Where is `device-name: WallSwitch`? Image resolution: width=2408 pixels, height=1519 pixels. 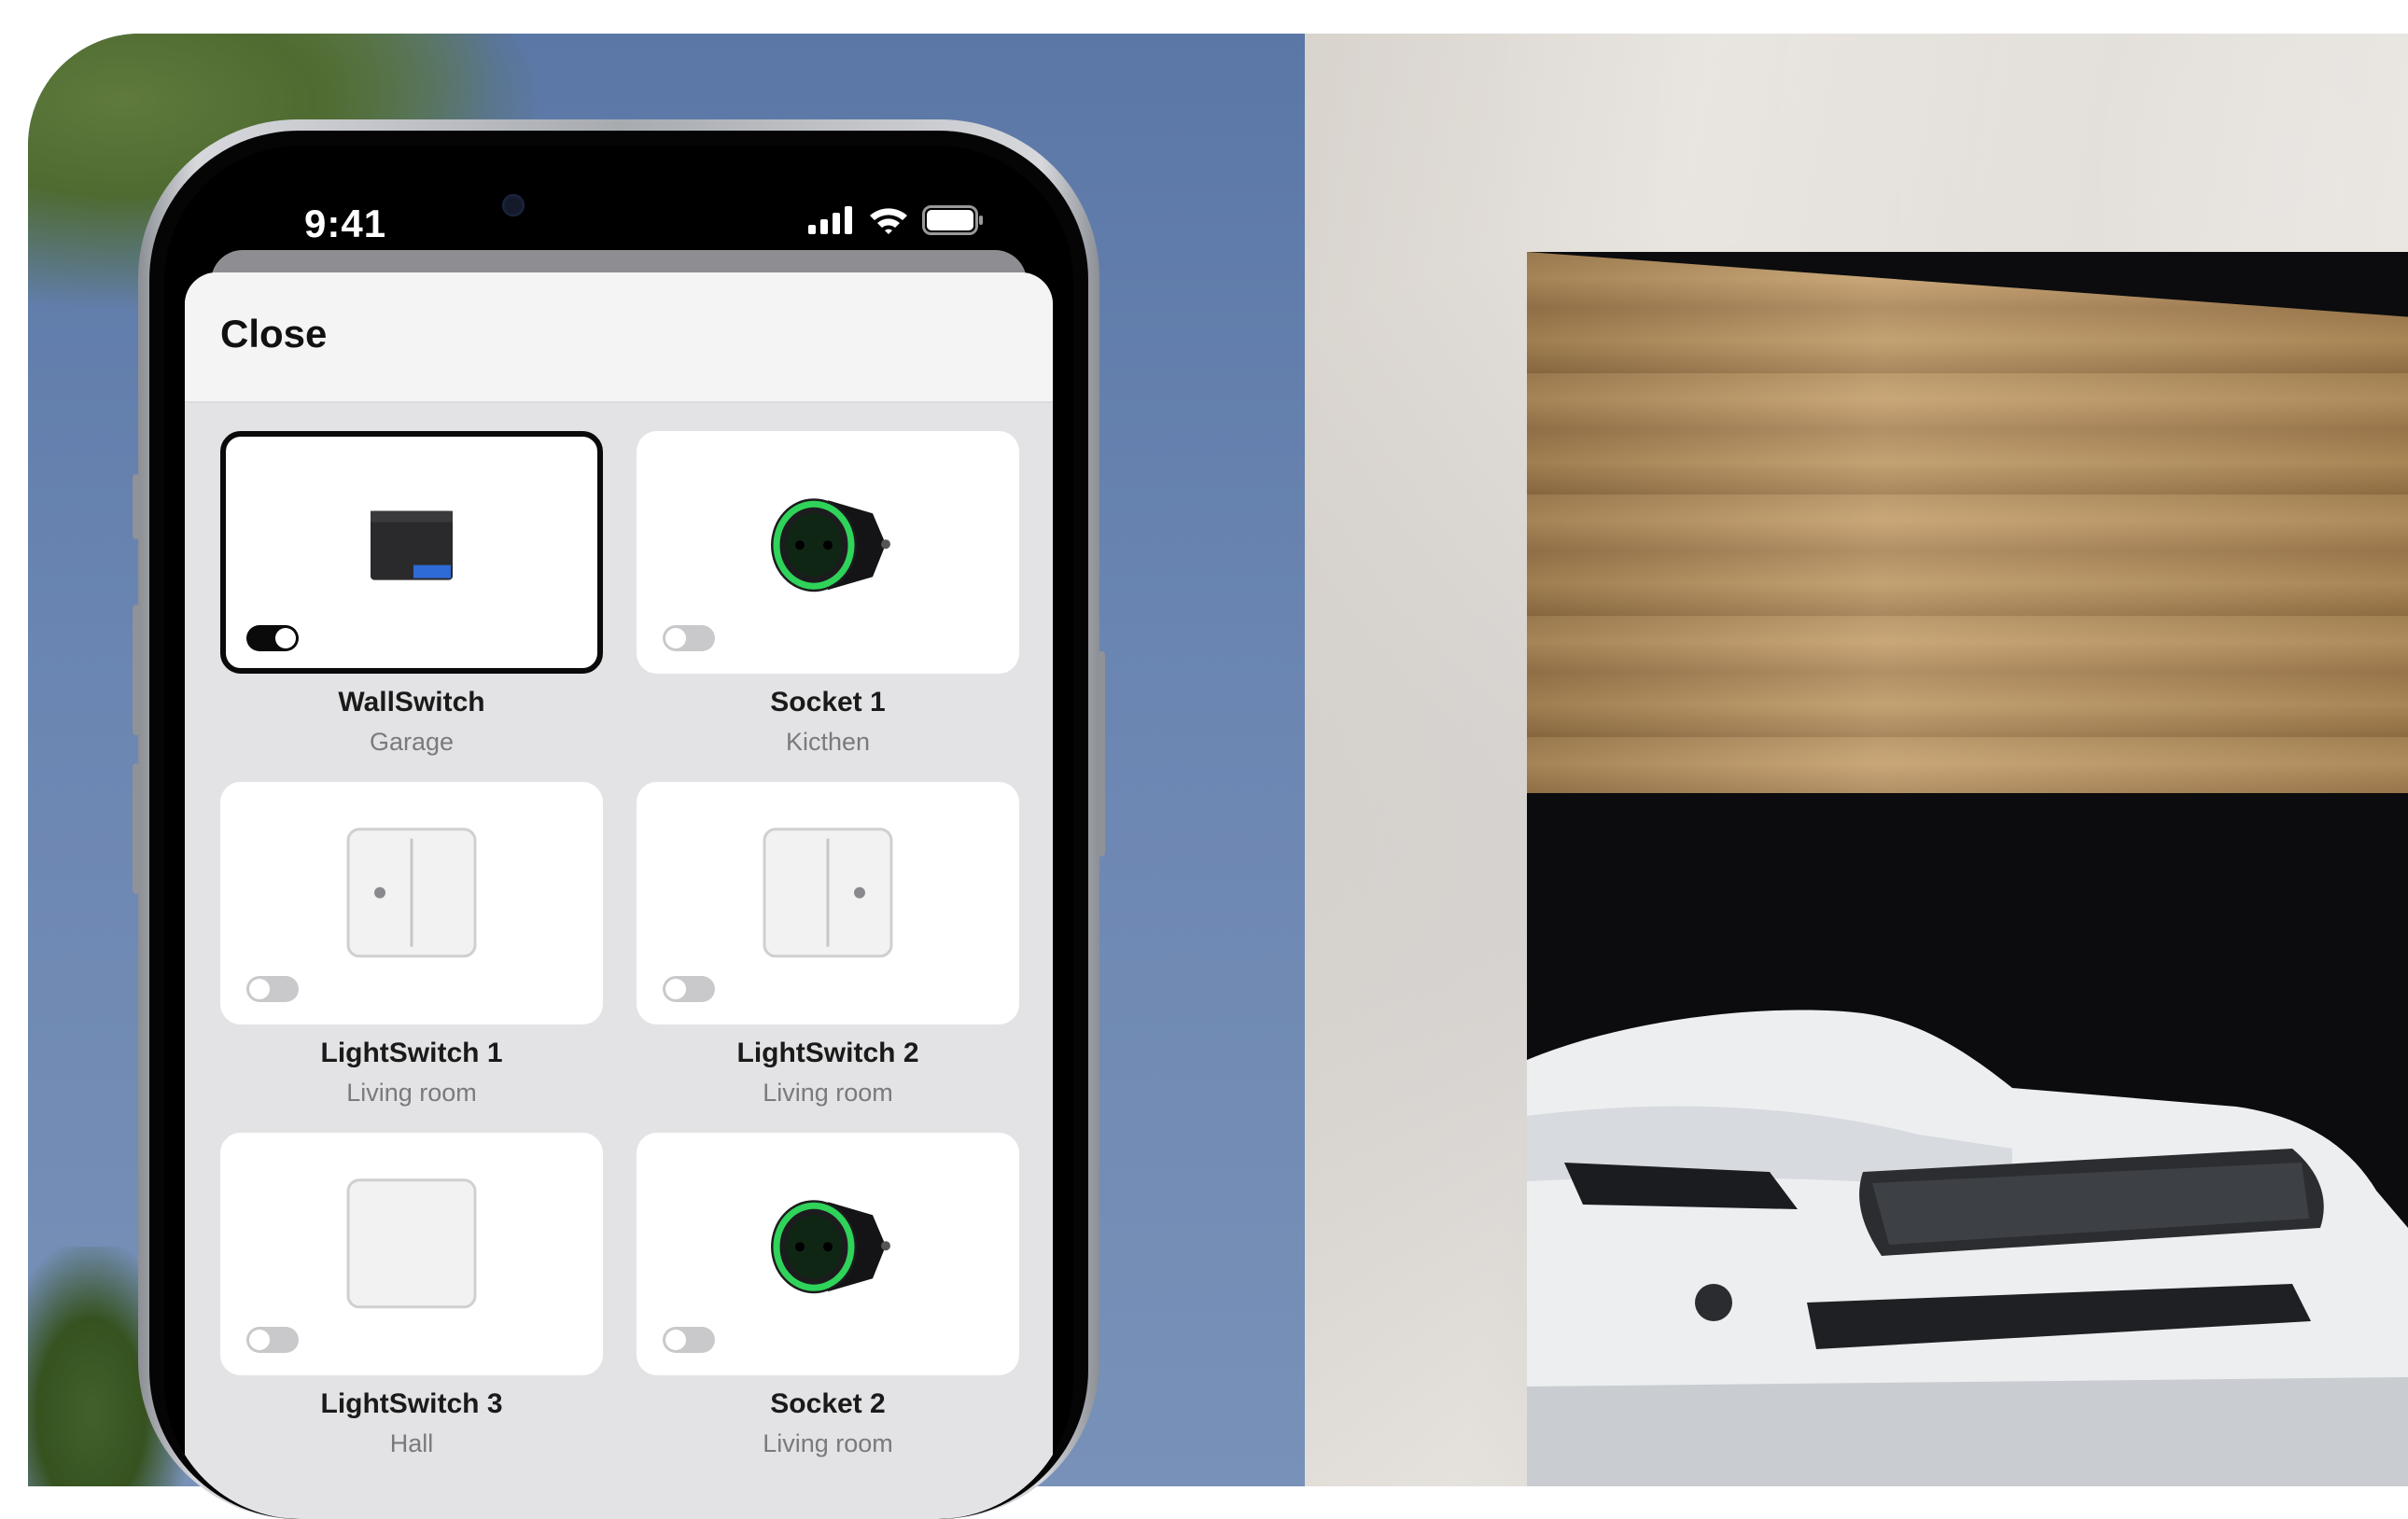 device-name: WallSwitch is located at coordinates (411, 702).